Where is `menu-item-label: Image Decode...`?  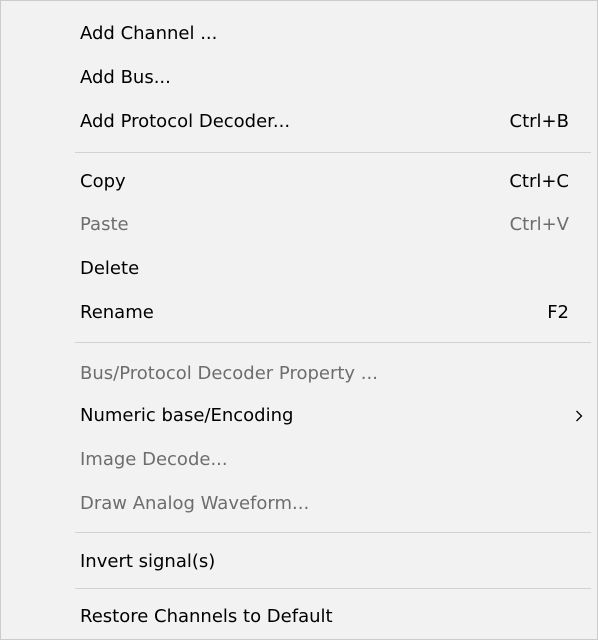
menu-item-label: Image Decode... is located at coordinates (154, 459).